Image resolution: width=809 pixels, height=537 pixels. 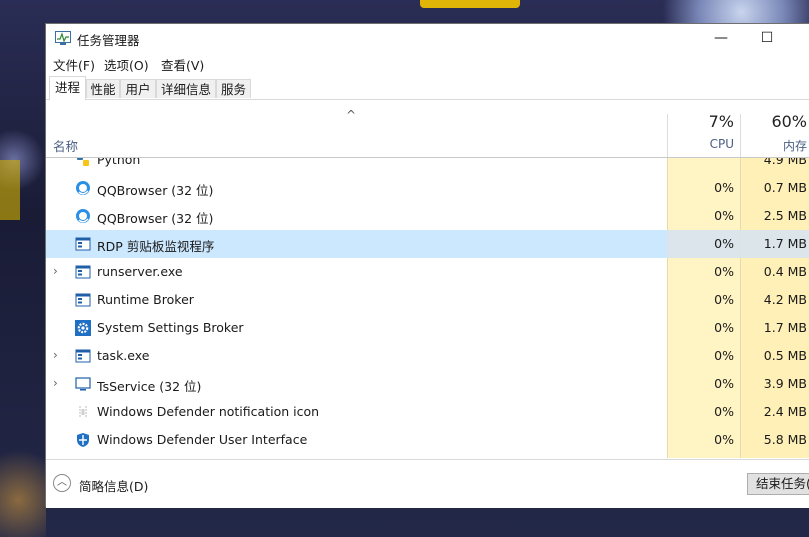 I want to click on menu-options: 选项(O), so click(x=126, y=64).